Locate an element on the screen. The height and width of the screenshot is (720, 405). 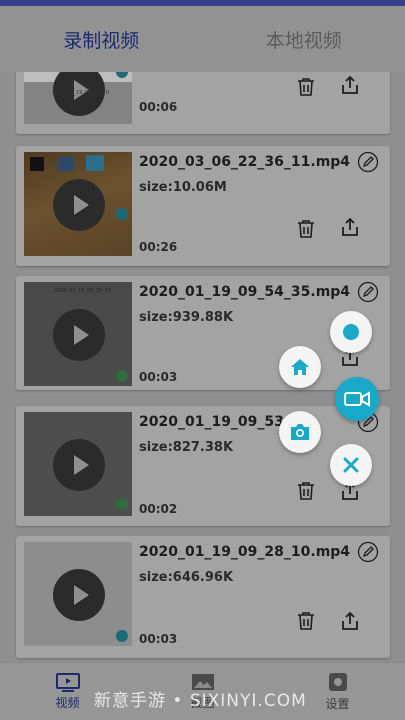
tab-local-video: 本地视频 is located at coordinates (304, 39).